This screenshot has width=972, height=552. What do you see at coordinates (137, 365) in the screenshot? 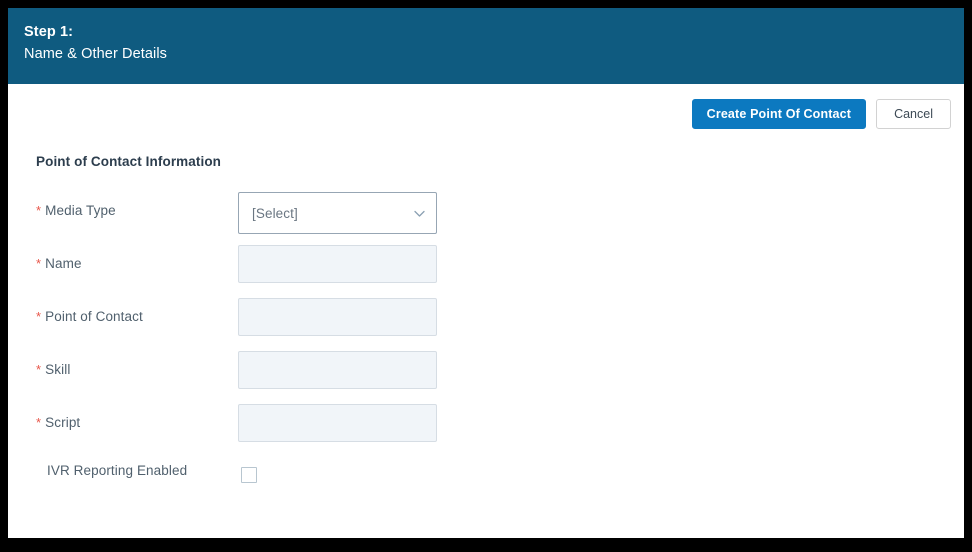
I see `field-label-skill: * Skill` at bounding box center [137, 365].